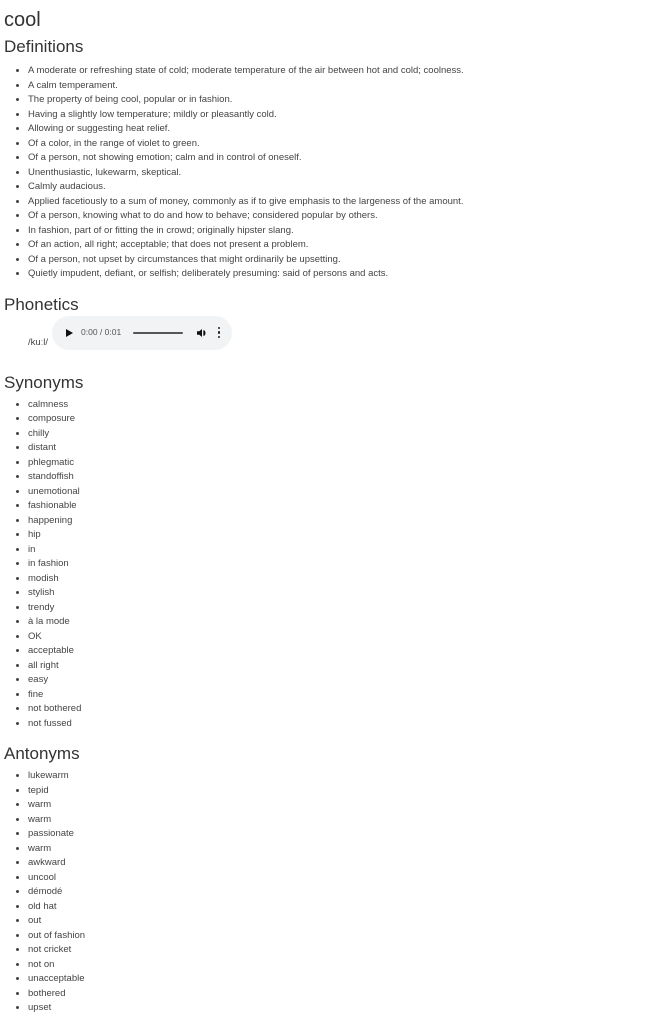  I want to click on antonym-item: awkward, so click(338, 863).